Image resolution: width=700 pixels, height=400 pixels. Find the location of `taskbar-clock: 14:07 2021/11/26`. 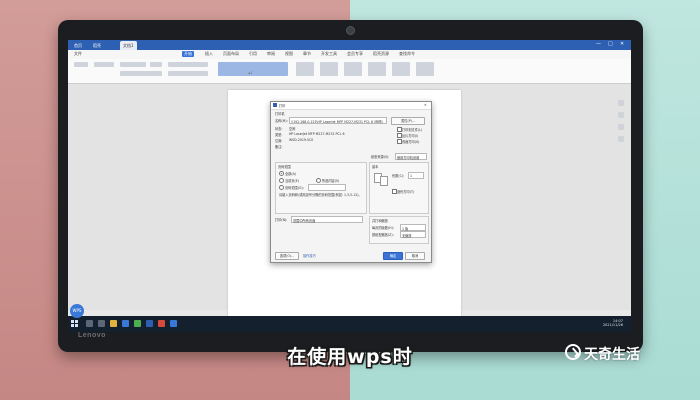

taskbar-clock: 14:07 2021/11/26 is located at coordinates (613, 323).